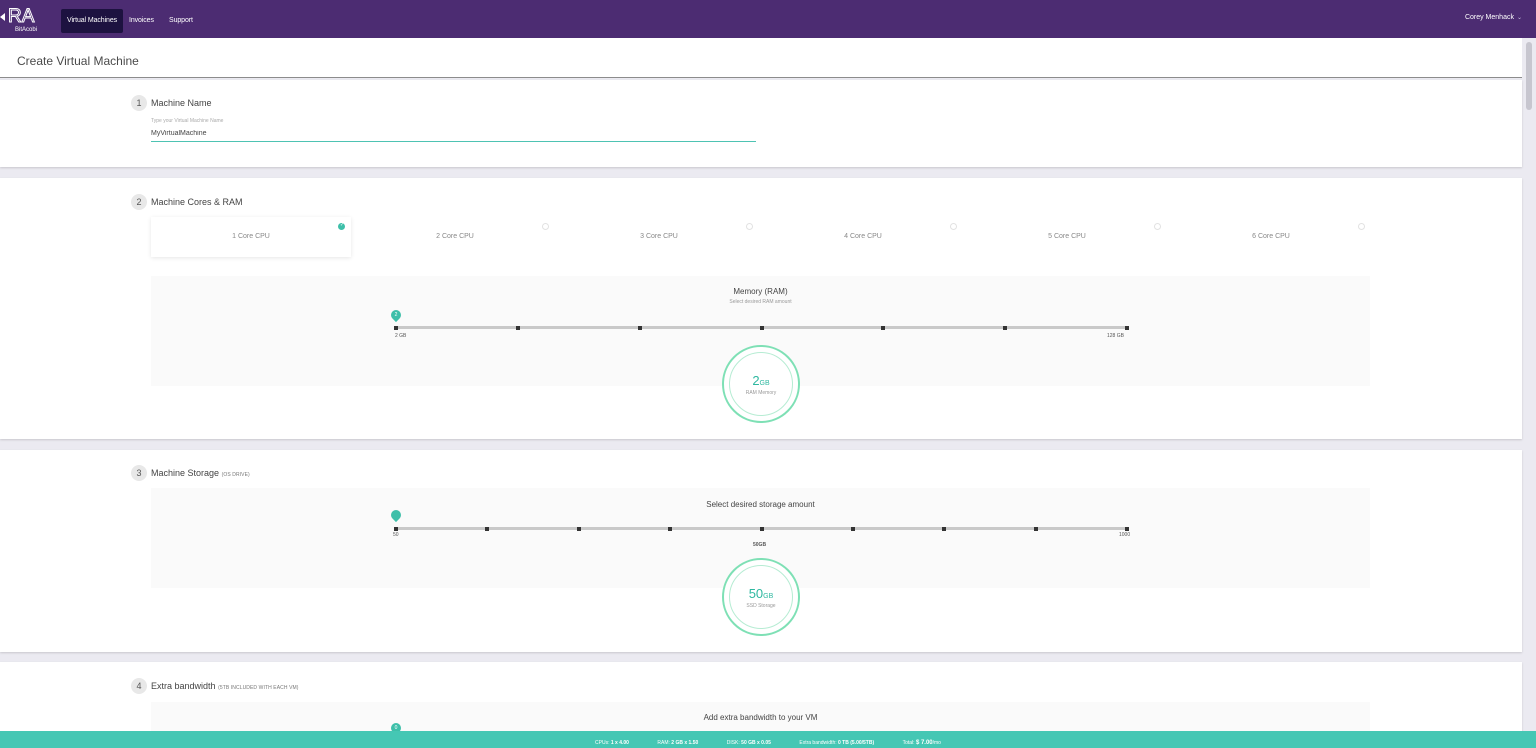 The height and width of the screenshot is (748, 1536). What do you see at coordinates (200, 473) in the screenshot?
I see `step-title-storage: Machine Storage (OS DRIVE)` at bounding box center [200, 473].